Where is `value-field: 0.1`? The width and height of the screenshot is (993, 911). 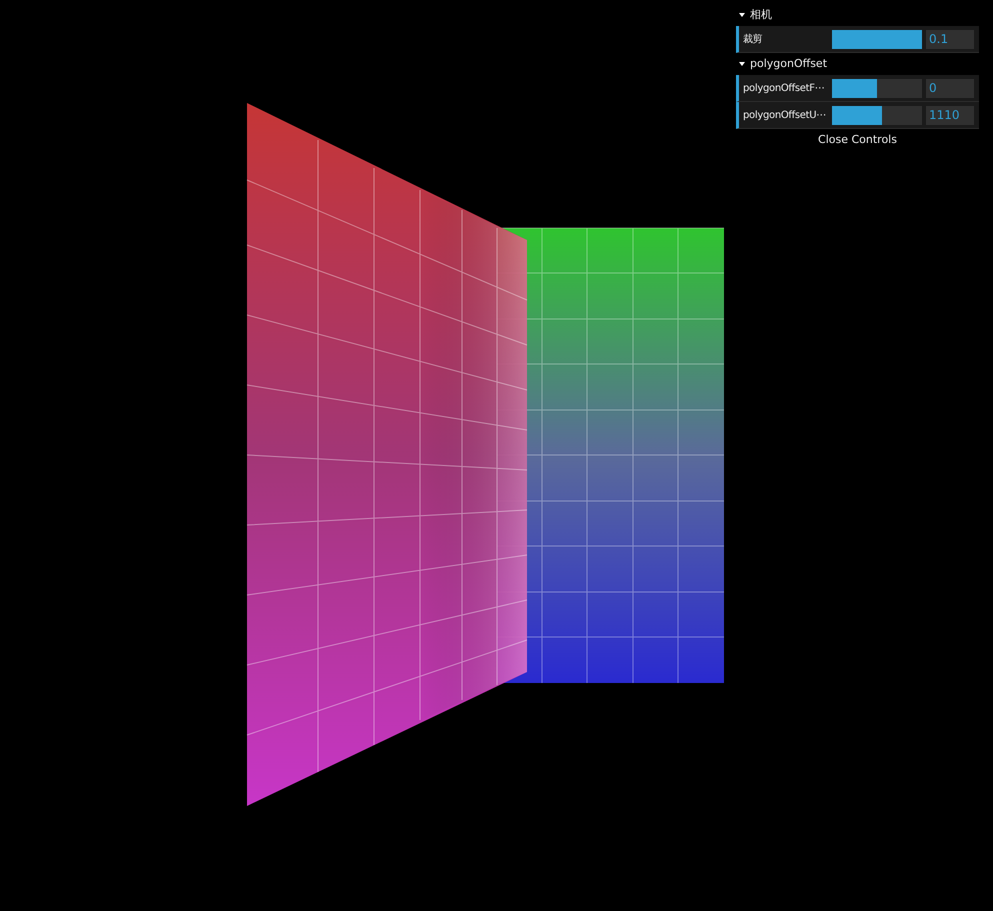
value-field: 0.1 is located at coordinates (950, 39).